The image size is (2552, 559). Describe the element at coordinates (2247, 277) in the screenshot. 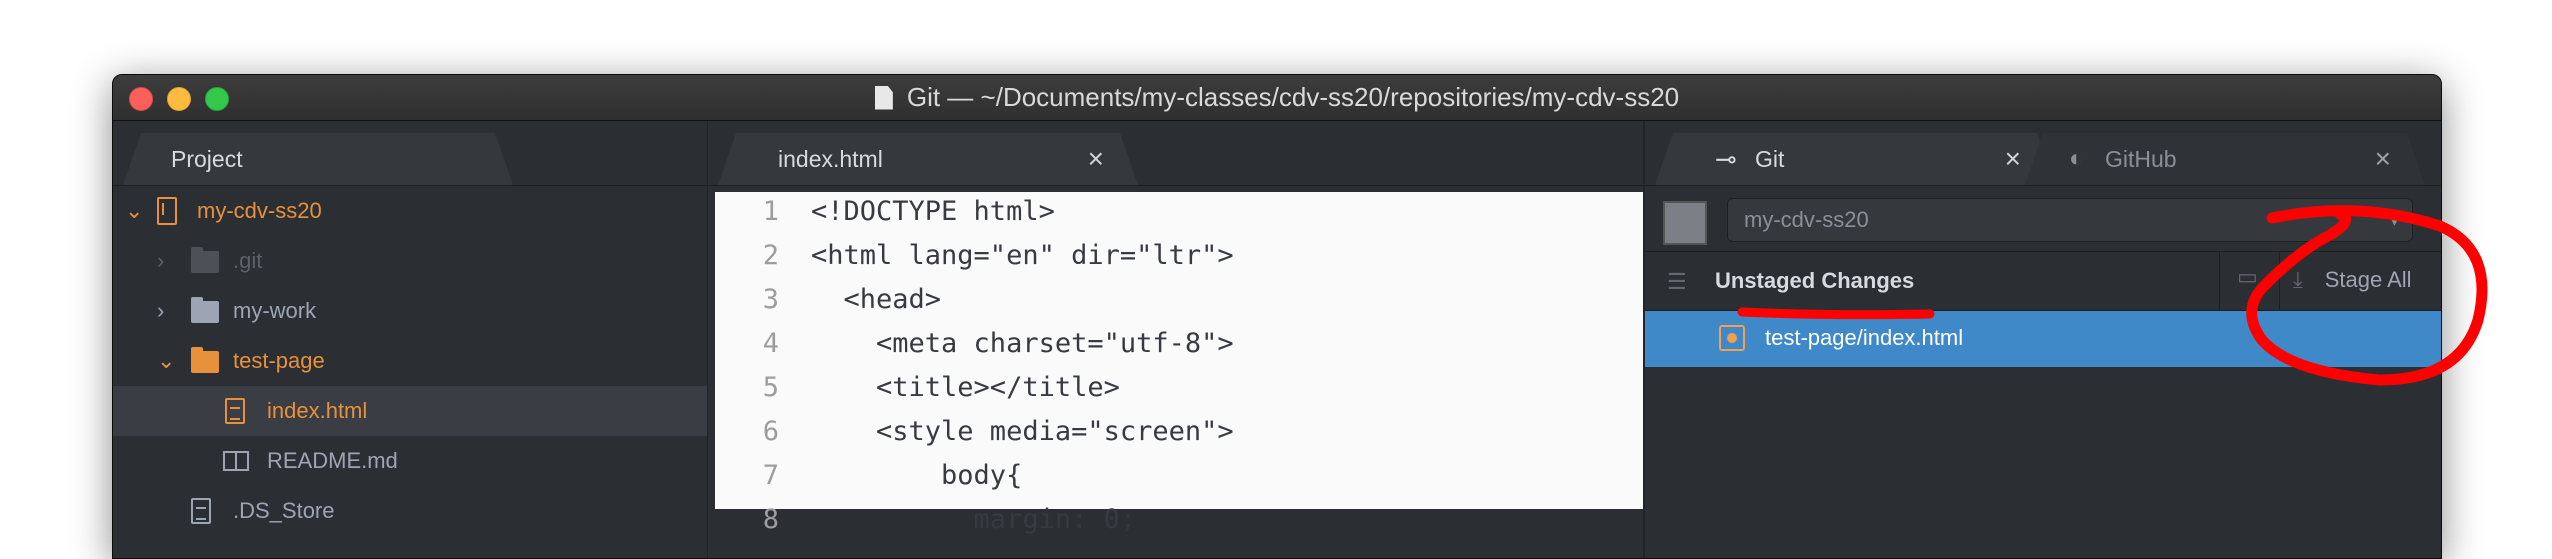

I see `discard-icon: ▭` at that location.